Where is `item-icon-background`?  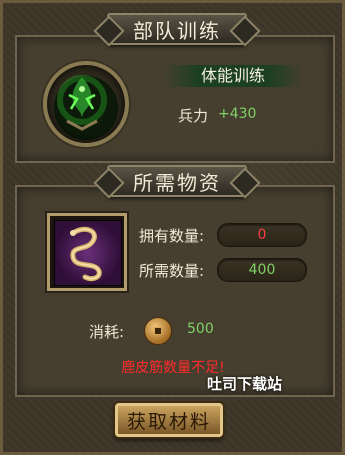
item-icon-background is located at coordinates (88, 253).